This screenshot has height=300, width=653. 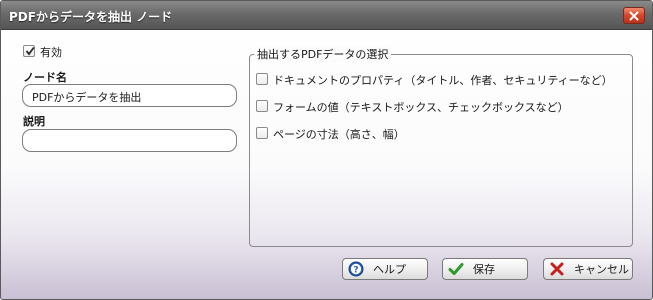 I want to click on close-icon, so click(x=634, y=16).